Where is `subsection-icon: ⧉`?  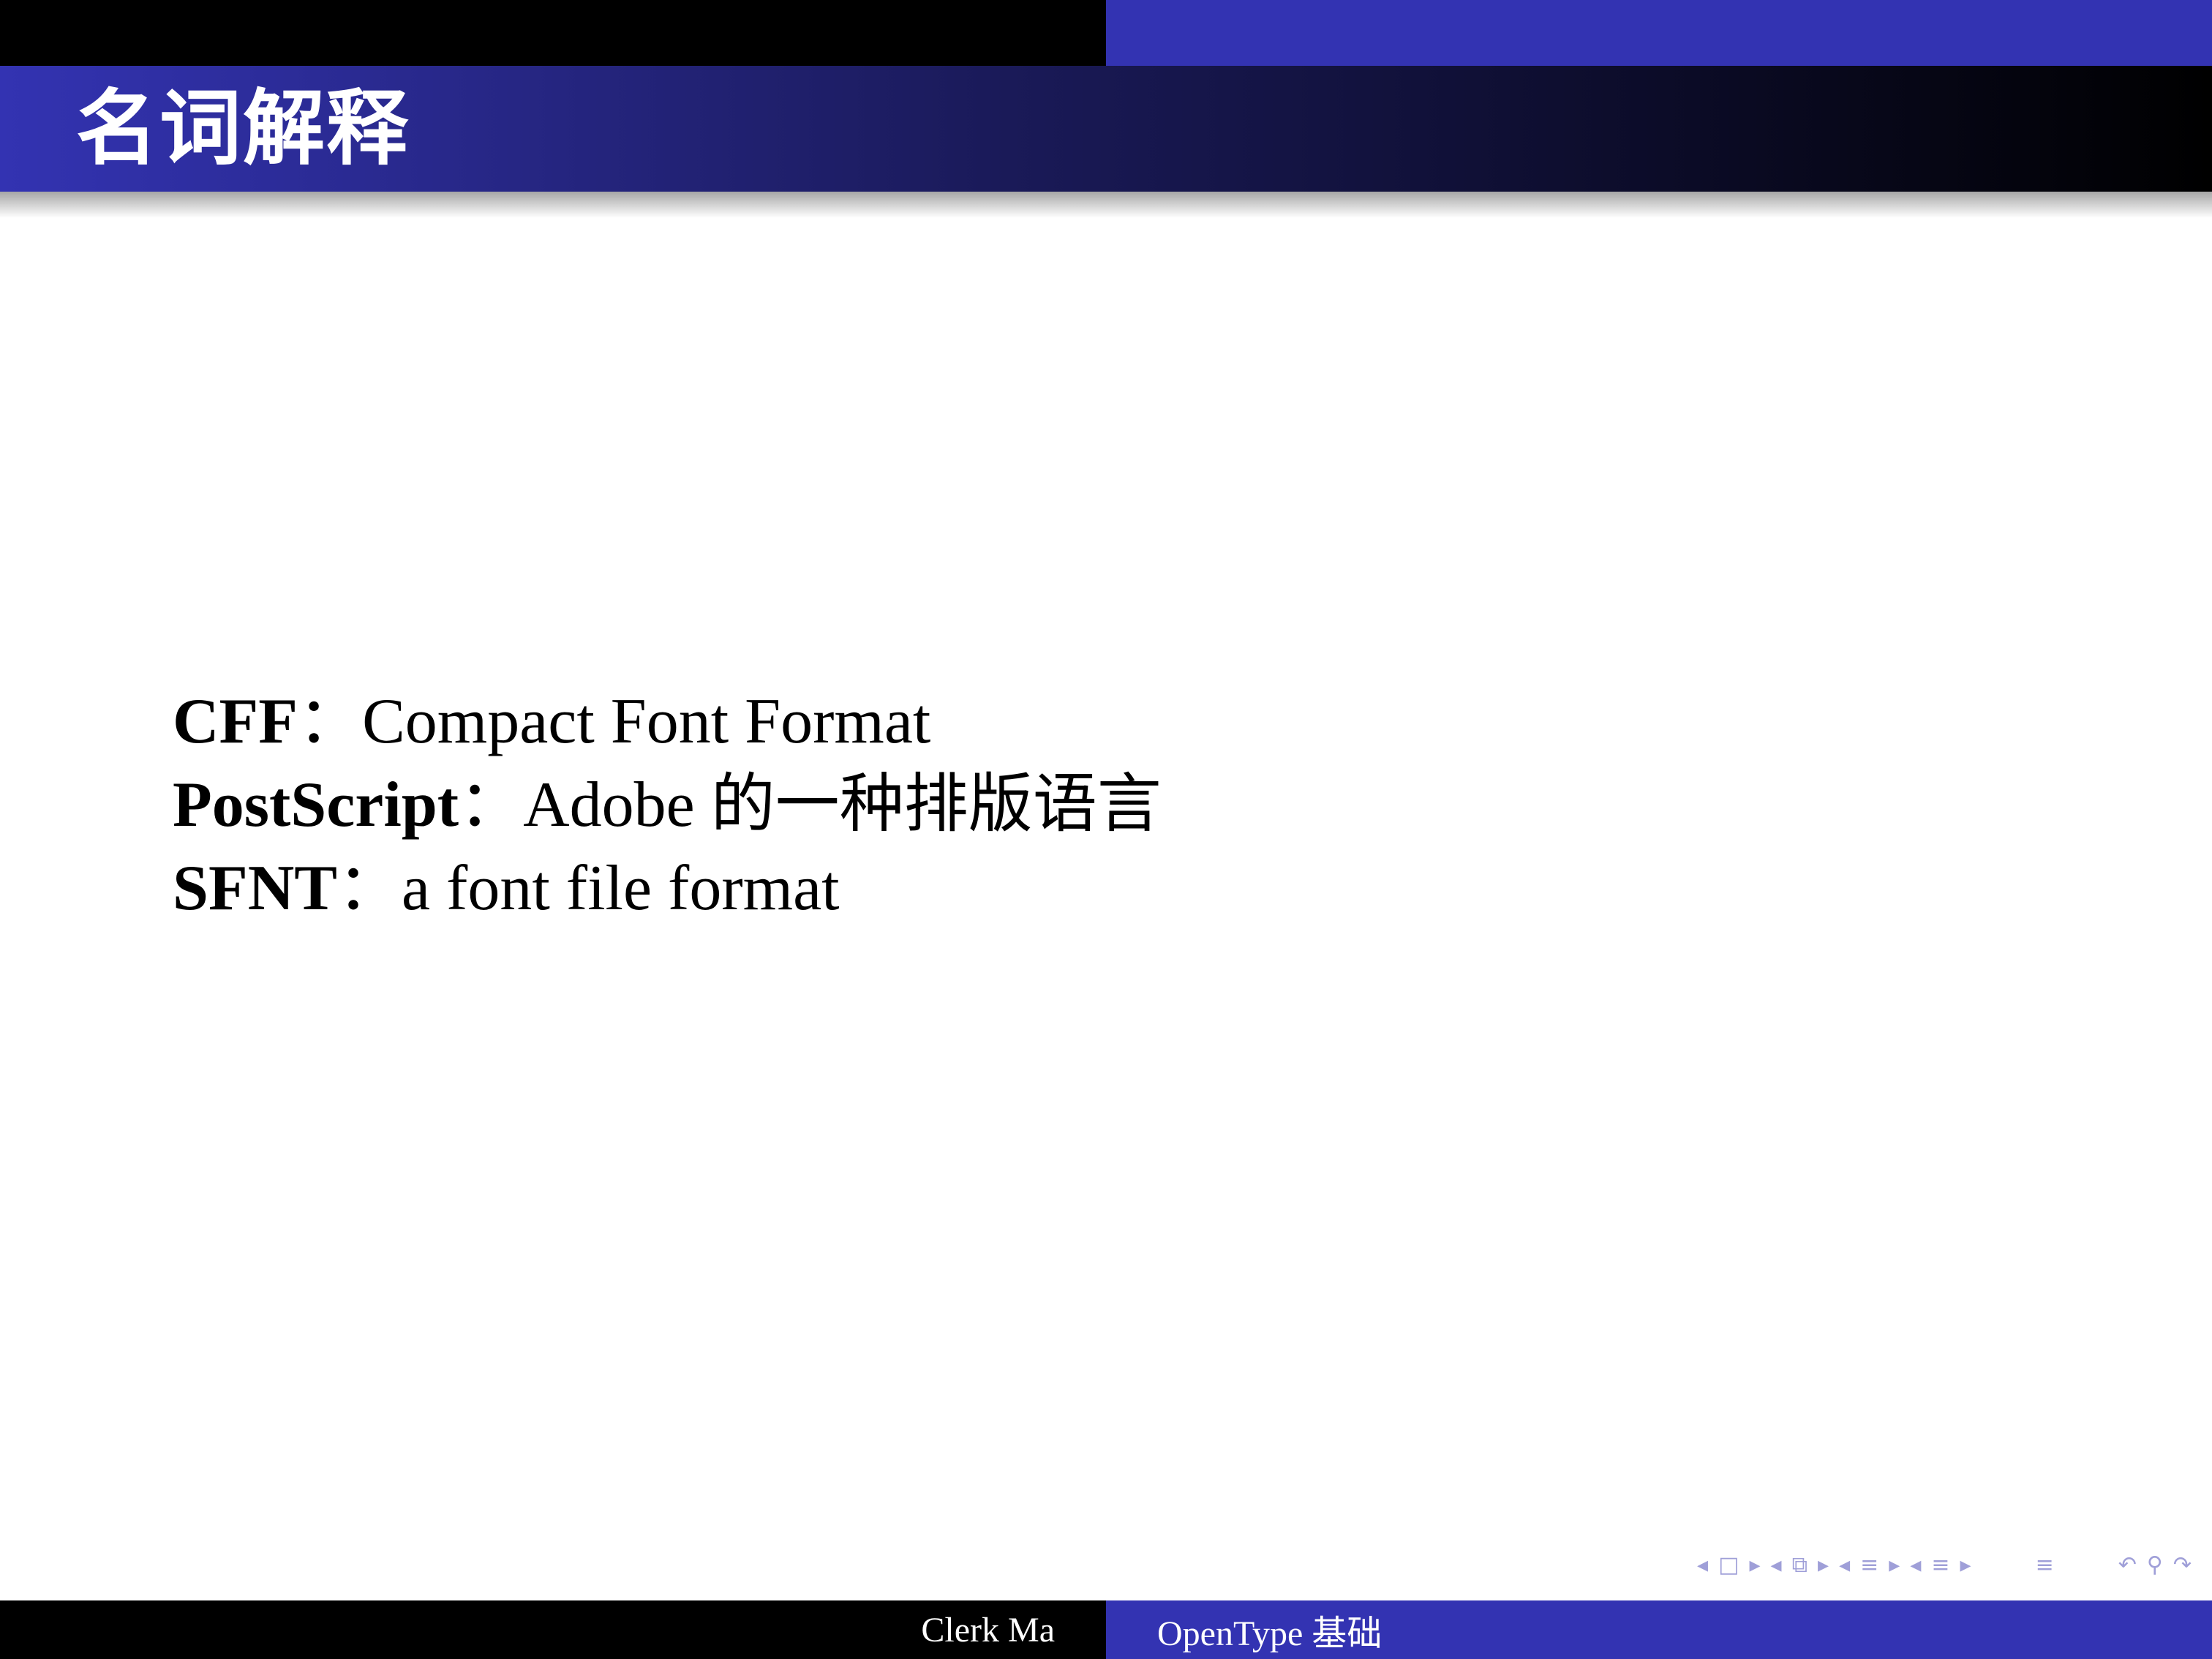
subsection-icon: ⧉ is located at coordinates (1799, 1565).